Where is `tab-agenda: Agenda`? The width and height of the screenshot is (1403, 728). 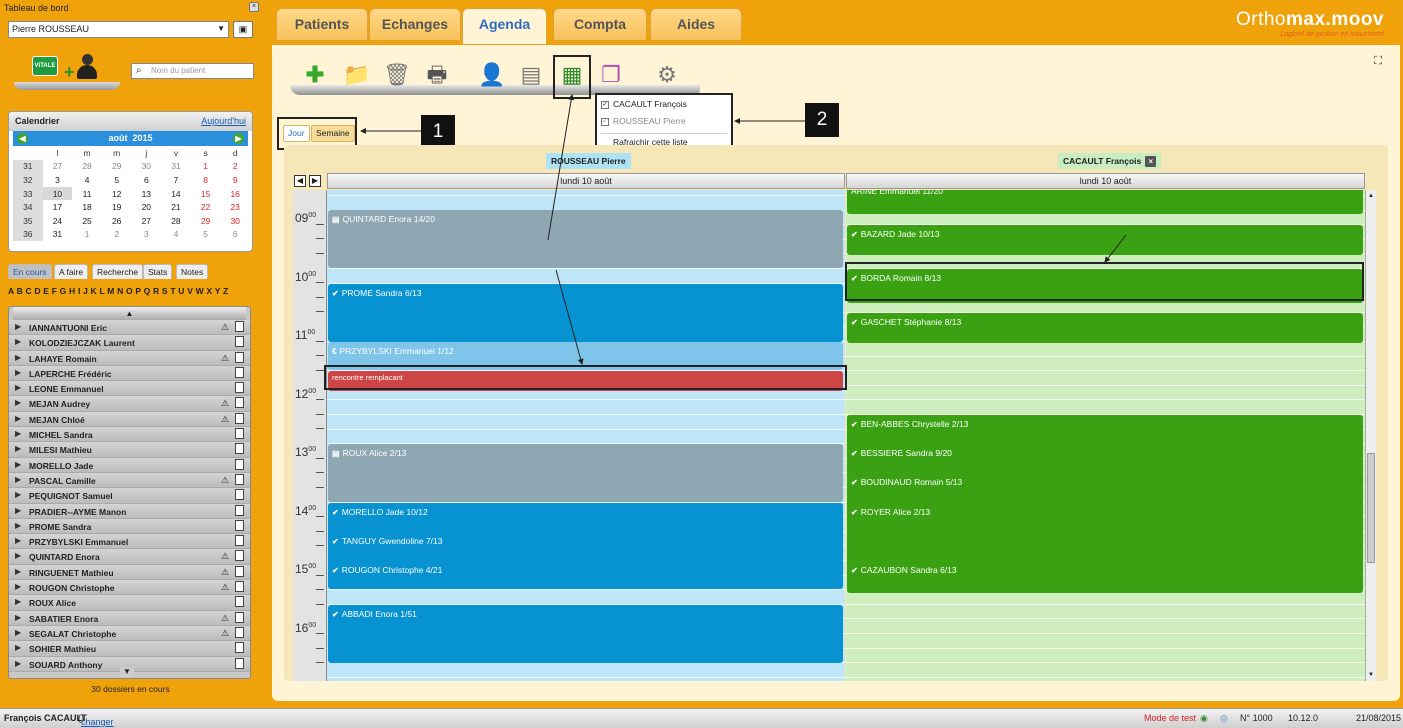 tab-agenda: Agenda is located at coordinates (504, 26).